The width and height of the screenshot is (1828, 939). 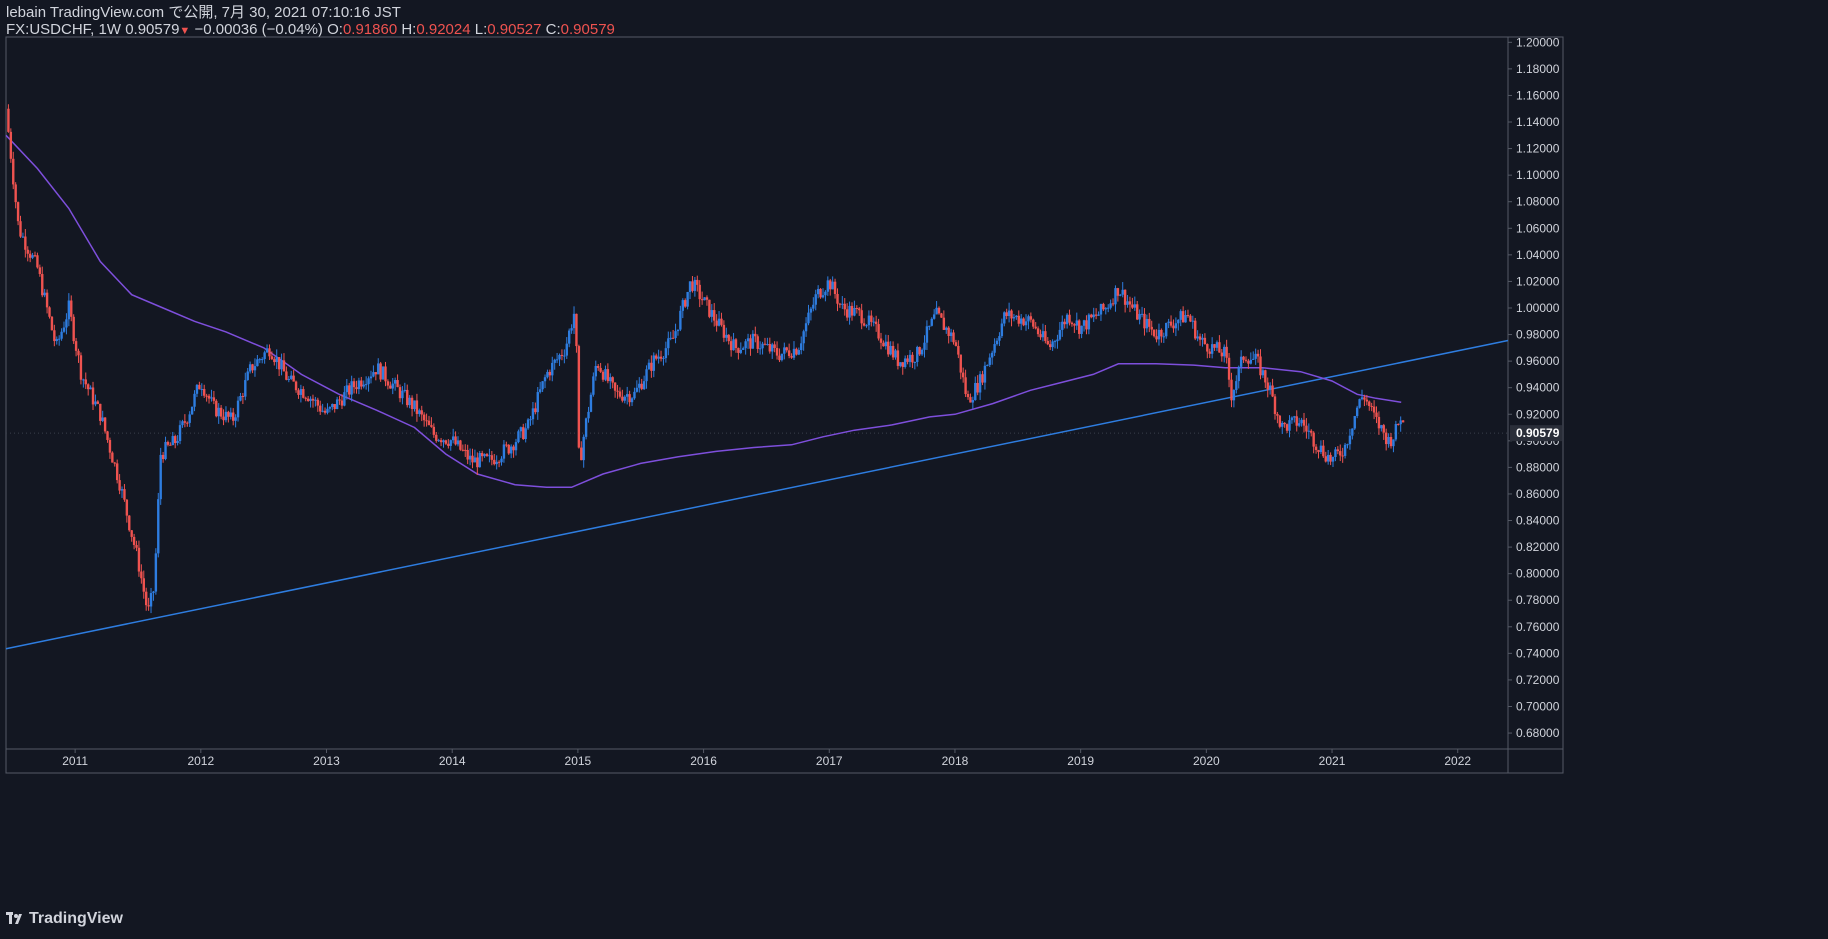 I want to click on price-tick-label: 0.94000, so click(x=1538, y=388).